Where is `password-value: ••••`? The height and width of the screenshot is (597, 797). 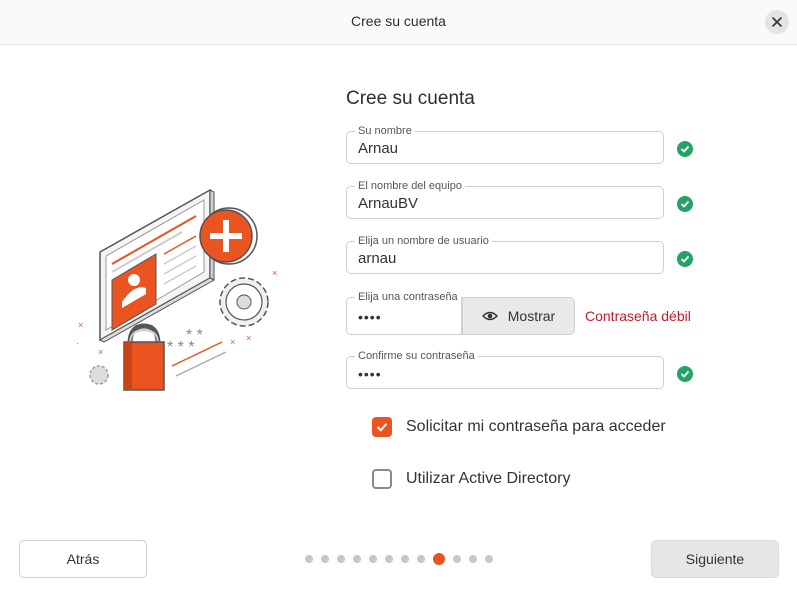
password-value: •••• is located at coordinates (370, 317).